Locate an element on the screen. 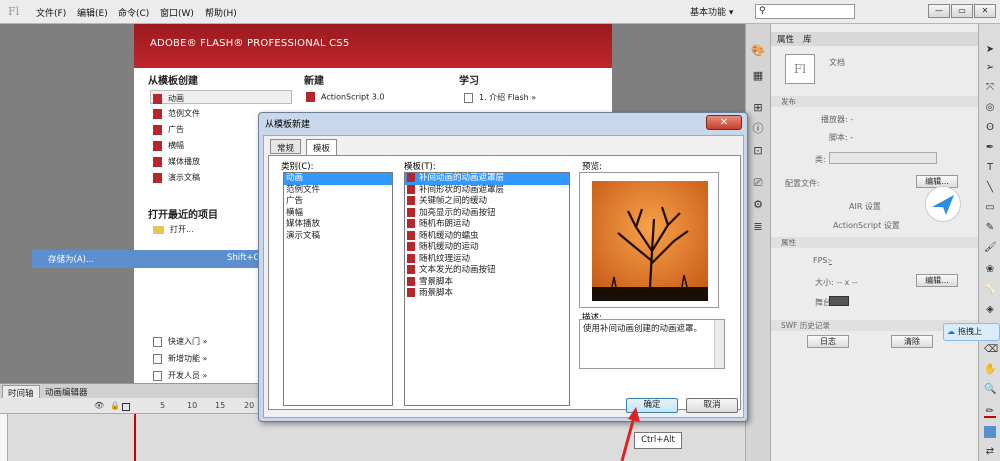  lock-icon: 🔒 is located at coordinates (115, 405).